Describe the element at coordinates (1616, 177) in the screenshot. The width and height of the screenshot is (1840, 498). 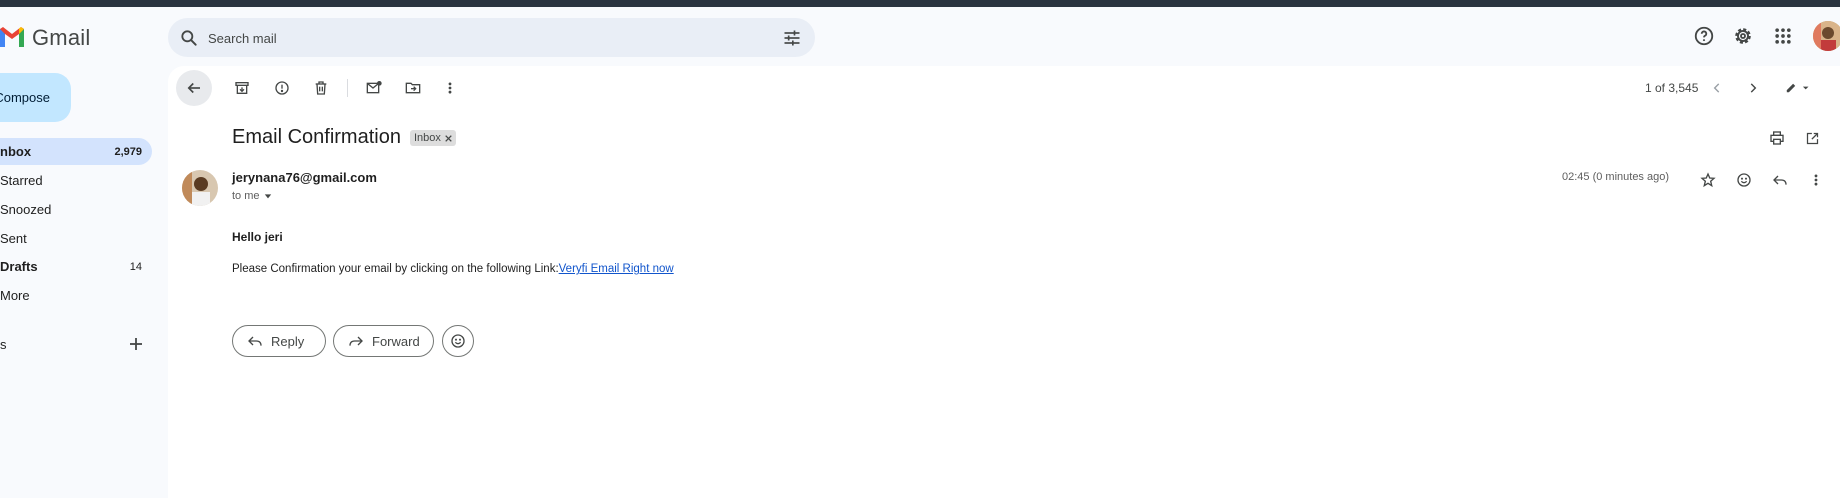
I see `message-timestamp: 02:45 (0 minutes ago)` at that location.